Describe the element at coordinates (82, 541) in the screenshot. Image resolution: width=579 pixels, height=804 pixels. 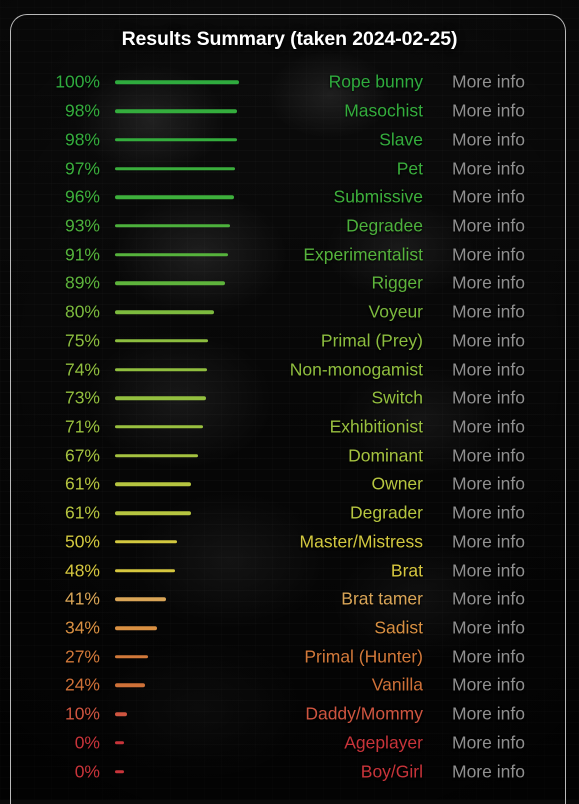
I see `percent-value: 50%` at that location.